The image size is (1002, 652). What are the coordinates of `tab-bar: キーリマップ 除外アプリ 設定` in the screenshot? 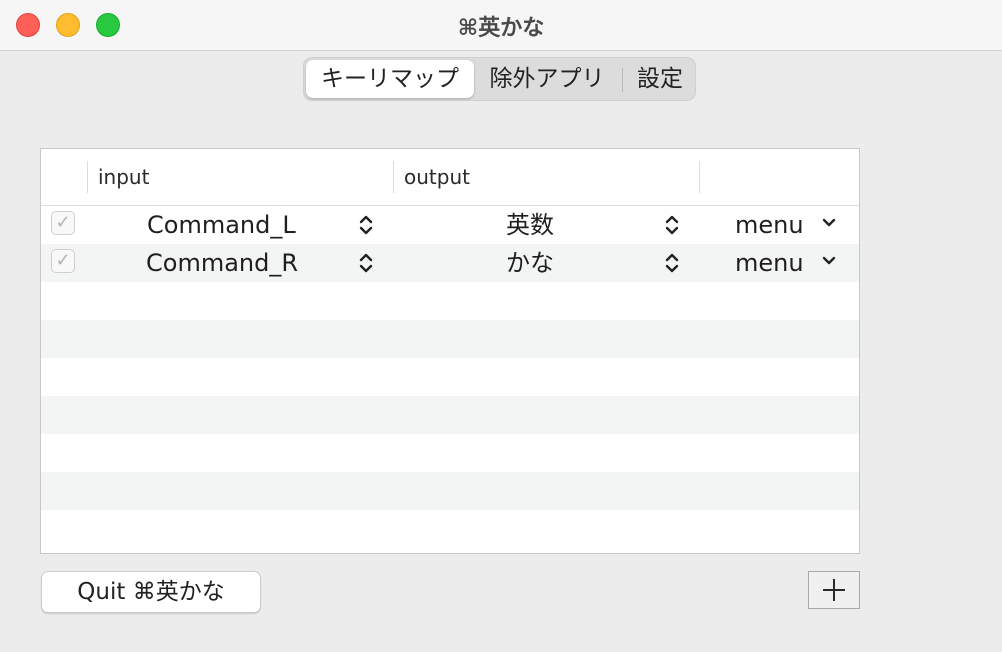 It's located at (499, 79).